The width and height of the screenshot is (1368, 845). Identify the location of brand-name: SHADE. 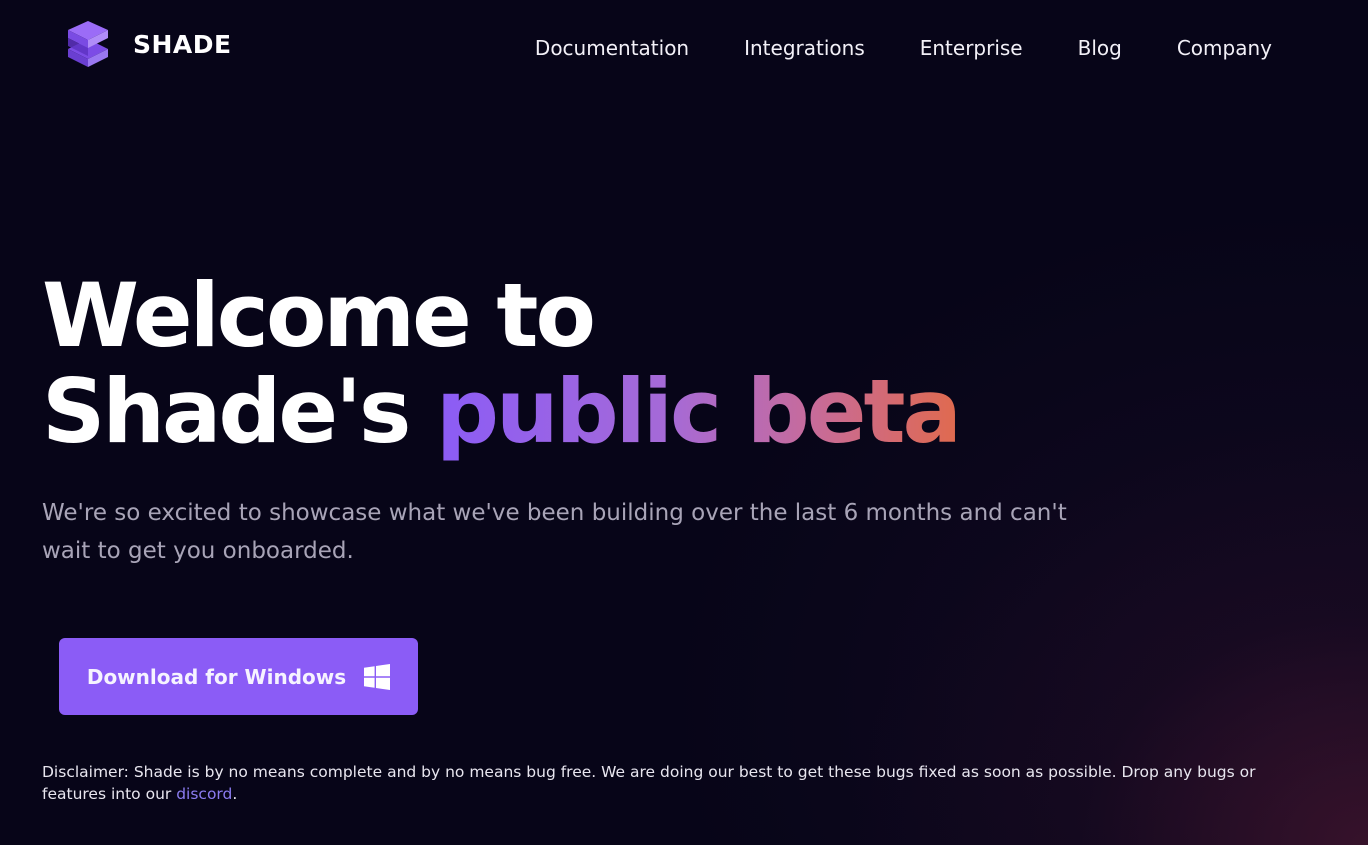
(182, 44).